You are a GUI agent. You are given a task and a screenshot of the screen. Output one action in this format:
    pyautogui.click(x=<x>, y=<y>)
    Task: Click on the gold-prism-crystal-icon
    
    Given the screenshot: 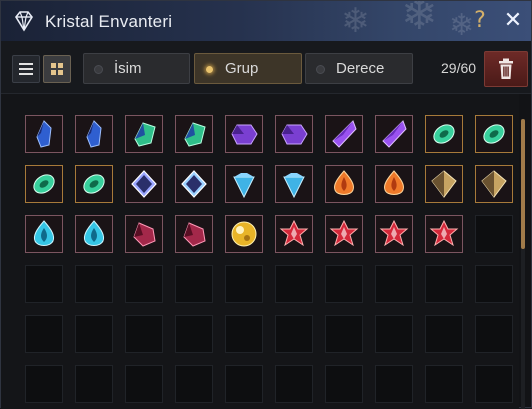 What is the action you would take?
    pyautogui.click(x=444, y=184)
    